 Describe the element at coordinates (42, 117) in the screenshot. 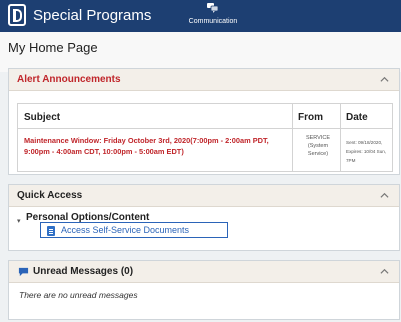

I see `column-header-subject: Subject` at that location.